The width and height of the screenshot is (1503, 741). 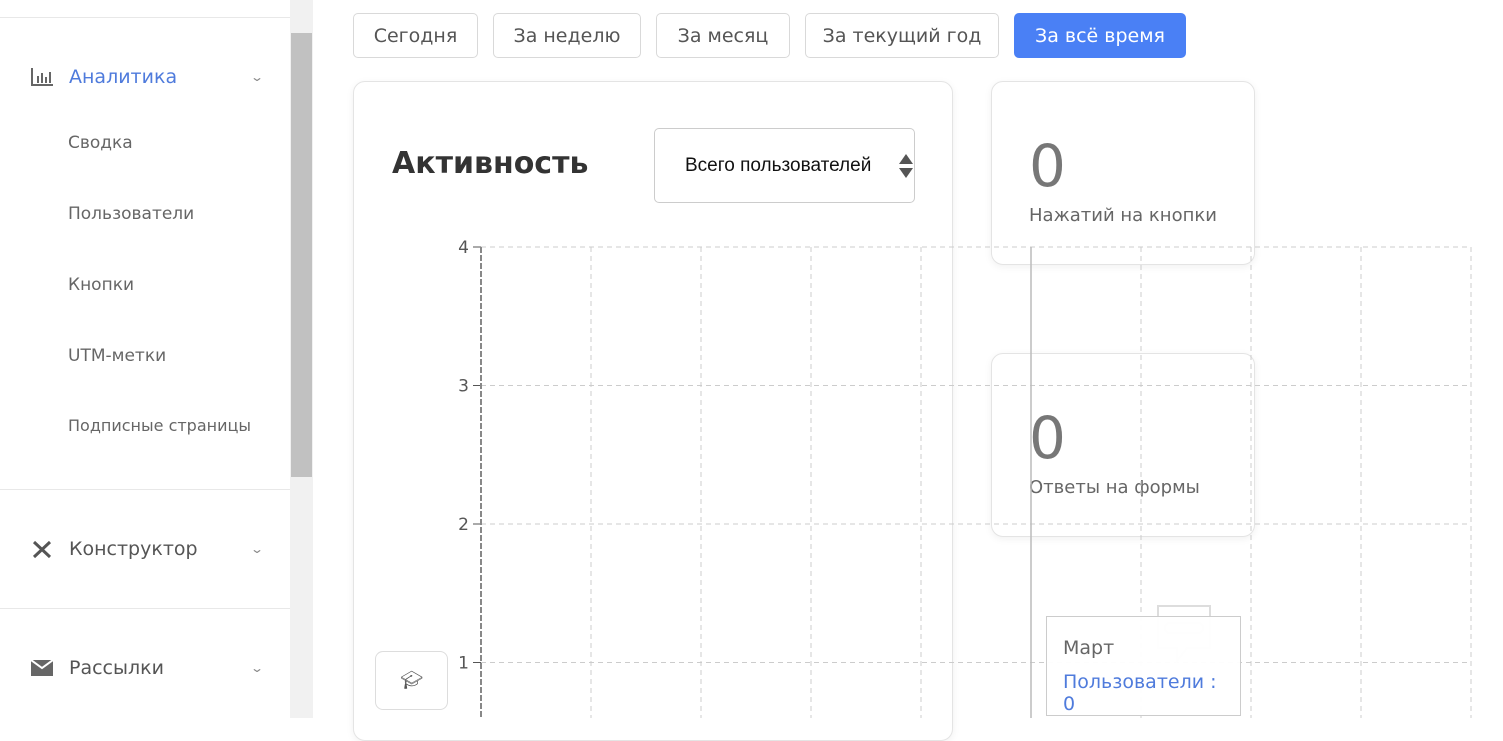 What do you see at coordinates (1123, 173) in the screenshot?
I see `stat-card-button-clicks: 0 Нажатий на кнопки` at bounding box center [1123, 173].